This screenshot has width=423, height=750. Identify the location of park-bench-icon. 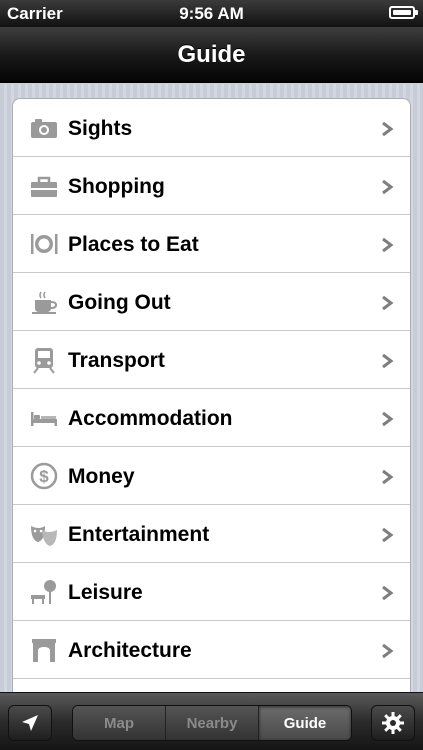
(44, 592).